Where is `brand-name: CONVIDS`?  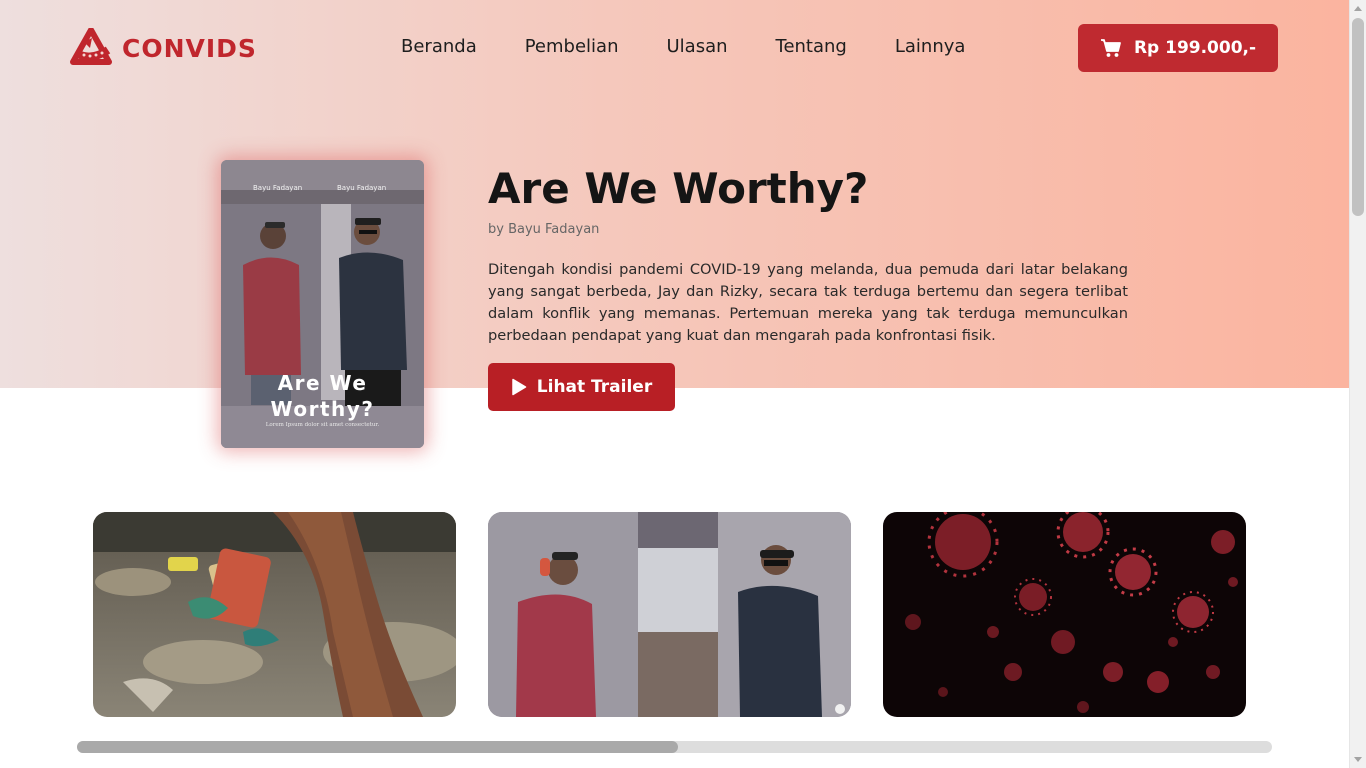
brand-name: CONVIDS is located at coordinates (189, 48).